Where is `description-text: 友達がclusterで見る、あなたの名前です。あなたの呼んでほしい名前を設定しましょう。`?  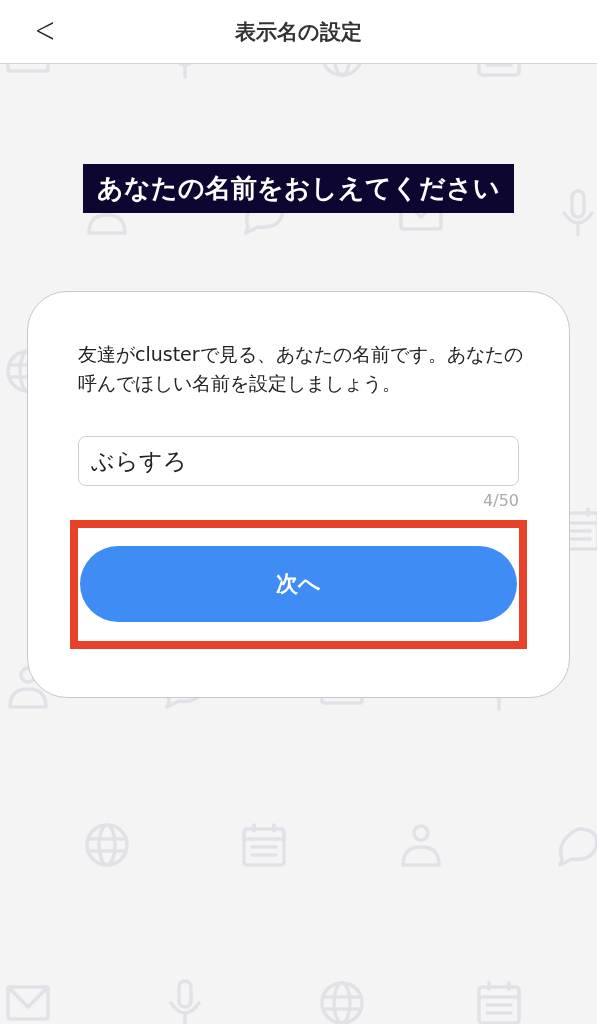 description-text: 友達がclusterで見る、あなたの名前です。あなたの呼んでほしい名前を設定しましょう。 is located at coordinates (300, 369).